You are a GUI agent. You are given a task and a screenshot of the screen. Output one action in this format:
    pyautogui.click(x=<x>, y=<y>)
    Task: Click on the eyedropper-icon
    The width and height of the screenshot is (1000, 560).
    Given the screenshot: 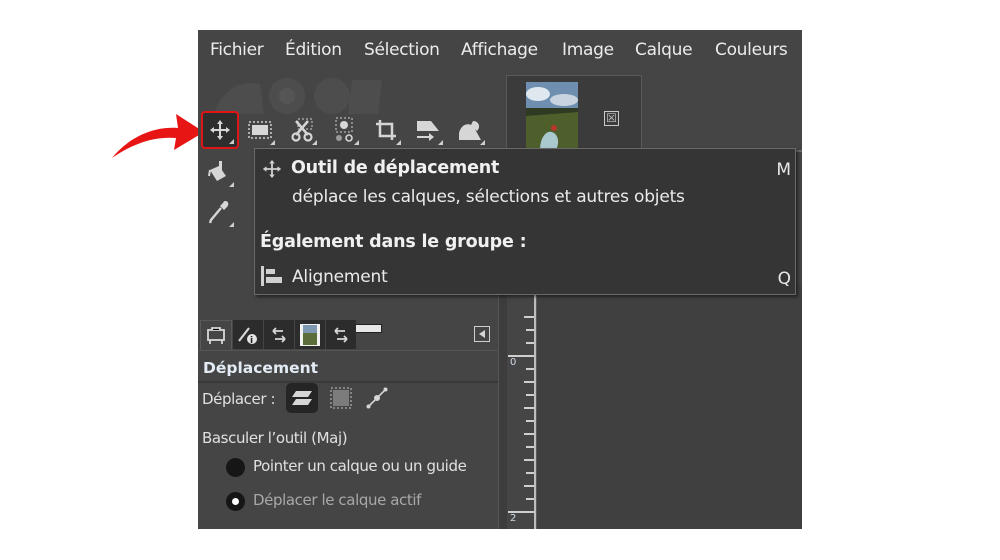 What is the action you would take?
    pyautogui.click(x=218, y=212)
    